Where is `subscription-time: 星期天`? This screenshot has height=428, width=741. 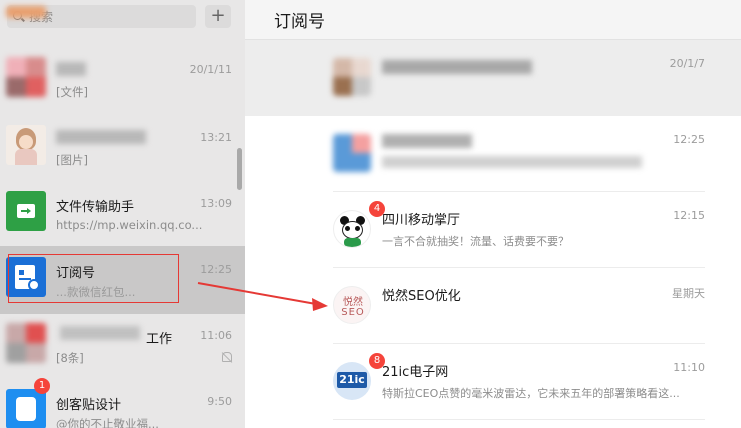 subscription-time: 星期天 is located at coordinates (688, 293).